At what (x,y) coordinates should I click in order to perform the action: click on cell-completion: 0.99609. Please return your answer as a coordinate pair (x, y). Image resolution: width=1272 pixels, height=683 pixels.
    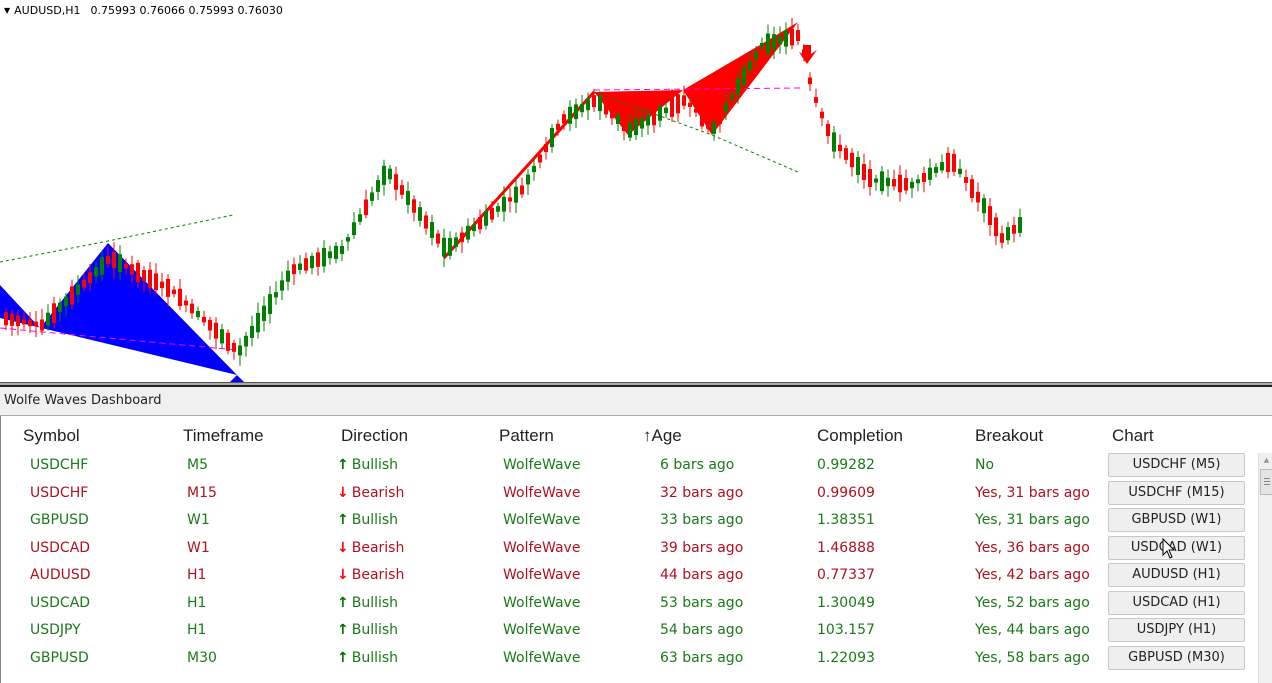
    Looking at the image, I should click on (846, 492).